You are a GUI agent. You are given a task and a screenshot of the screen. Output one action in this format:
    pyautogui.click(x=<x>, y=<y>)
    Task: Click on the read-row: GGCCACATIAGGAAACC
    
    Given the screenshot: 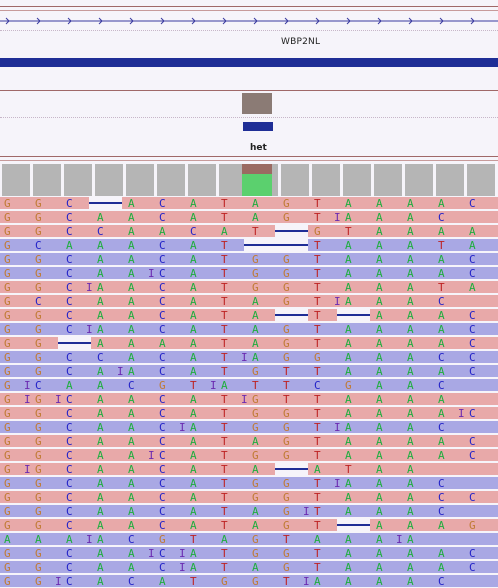 What is the action you would take?
    pyautogui.click(x=249, y=357)
    